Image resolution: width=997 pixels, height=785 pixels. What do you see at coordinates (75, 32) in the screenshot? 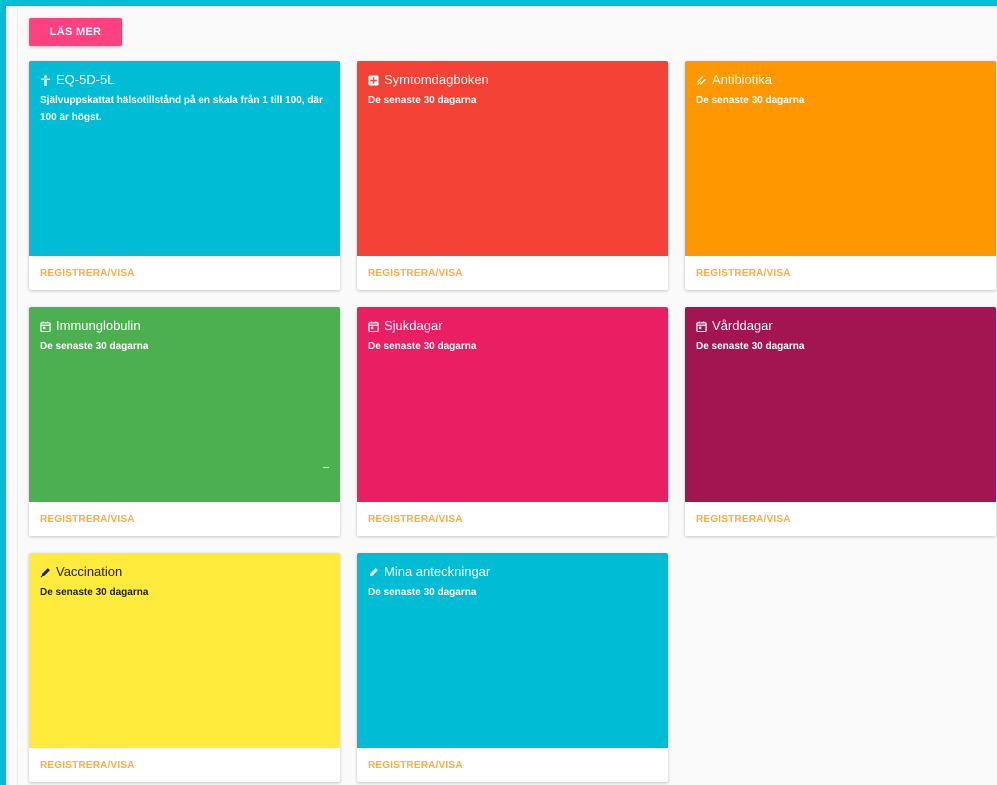
I see `read-more-button: LÄS MER` at bounding box center [75, 32].